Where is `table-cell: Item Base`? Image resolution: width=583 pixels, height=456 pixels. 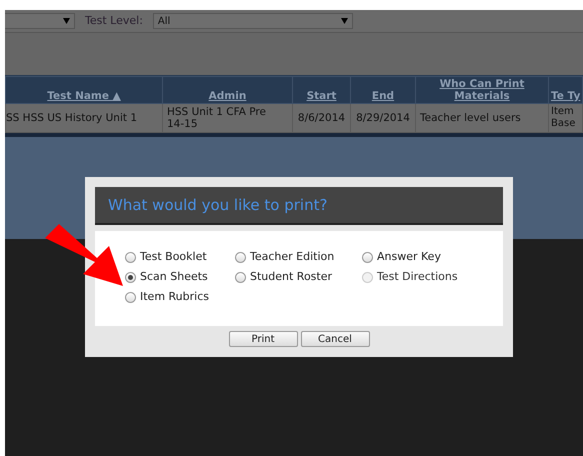 table-cell: Item Base is located at coordinates (565, 118).